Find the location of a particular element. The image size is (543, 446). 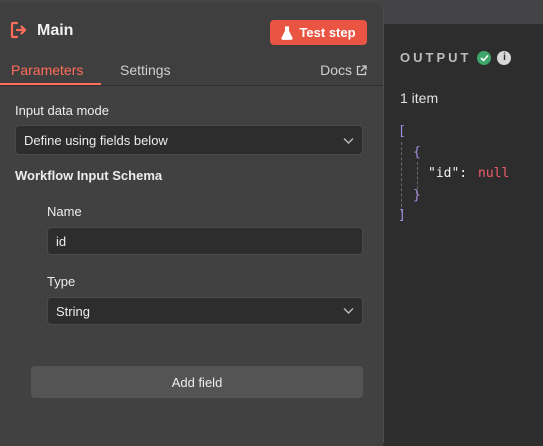

json-array-close: ] is located at coordinates (402, 215).